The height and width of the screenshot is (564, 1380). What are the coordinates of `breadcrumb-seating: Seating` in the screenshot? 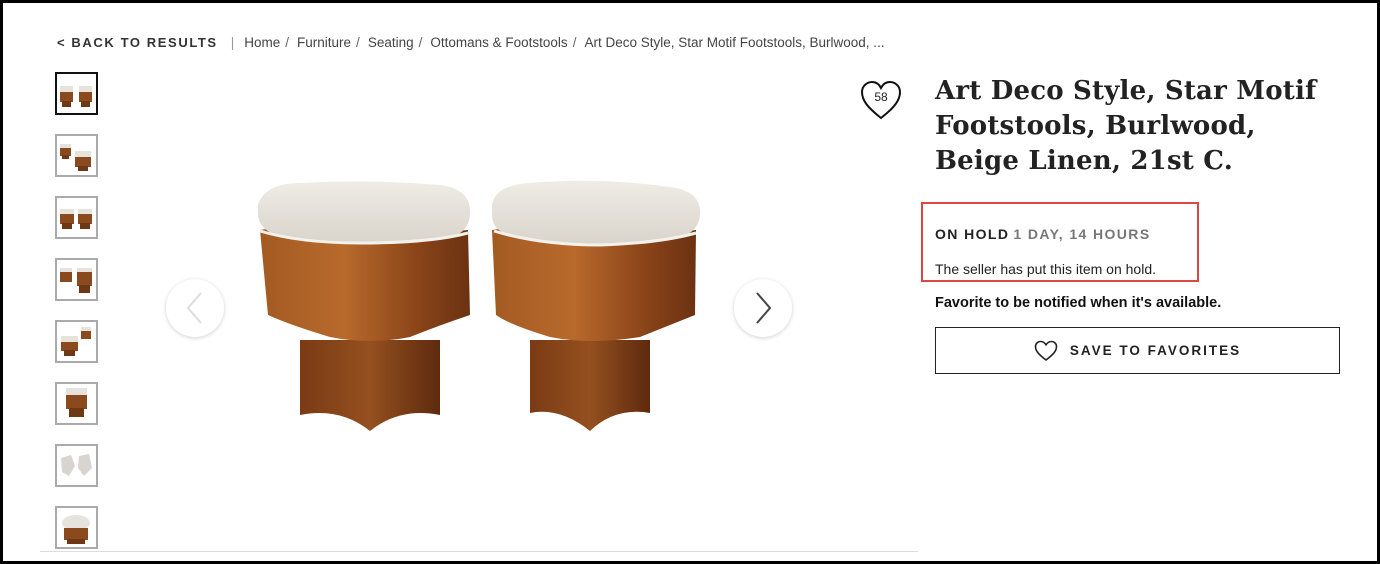 It's located at (391, 42).